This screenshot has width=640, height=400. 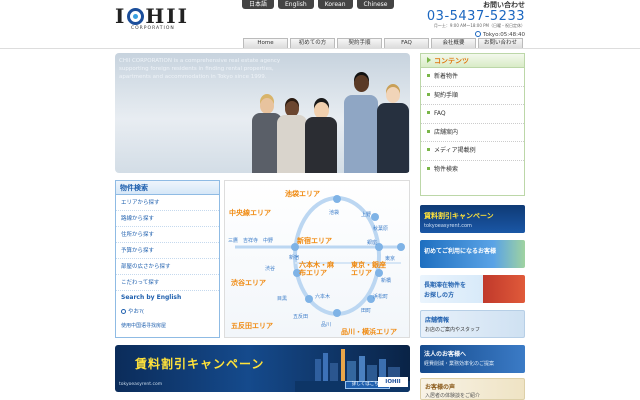 I want to click on station-label: 秋葉原, so click(x=381, y=229).